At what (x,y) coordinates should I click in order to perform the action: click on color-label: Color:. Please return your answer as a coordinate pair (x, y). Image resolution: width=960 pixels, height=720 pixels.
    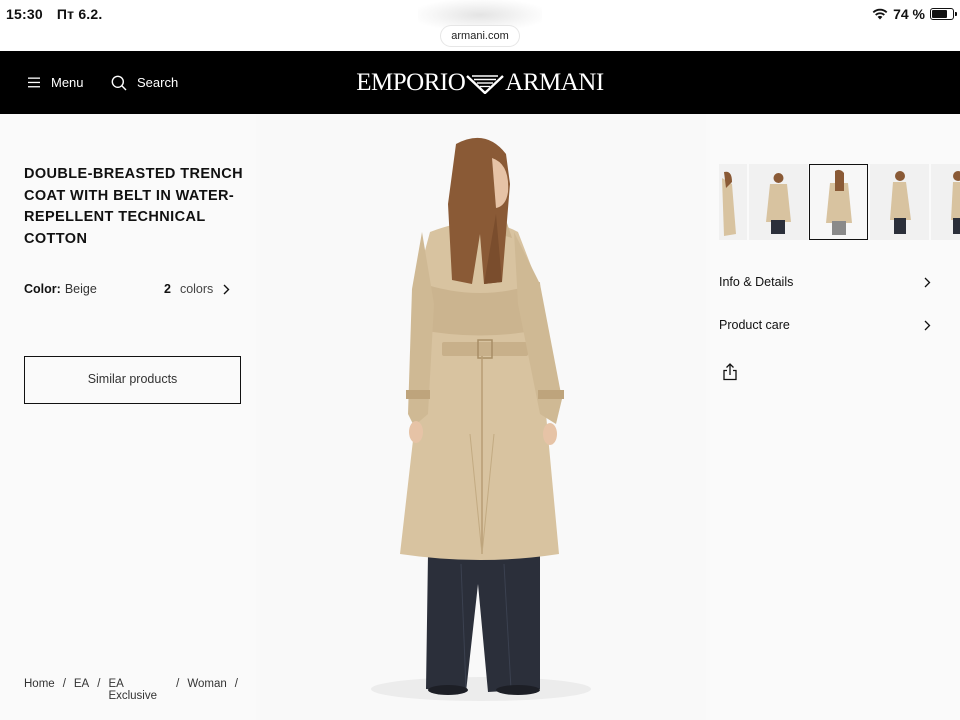
    Looking at the image, I should click on (42, 289).